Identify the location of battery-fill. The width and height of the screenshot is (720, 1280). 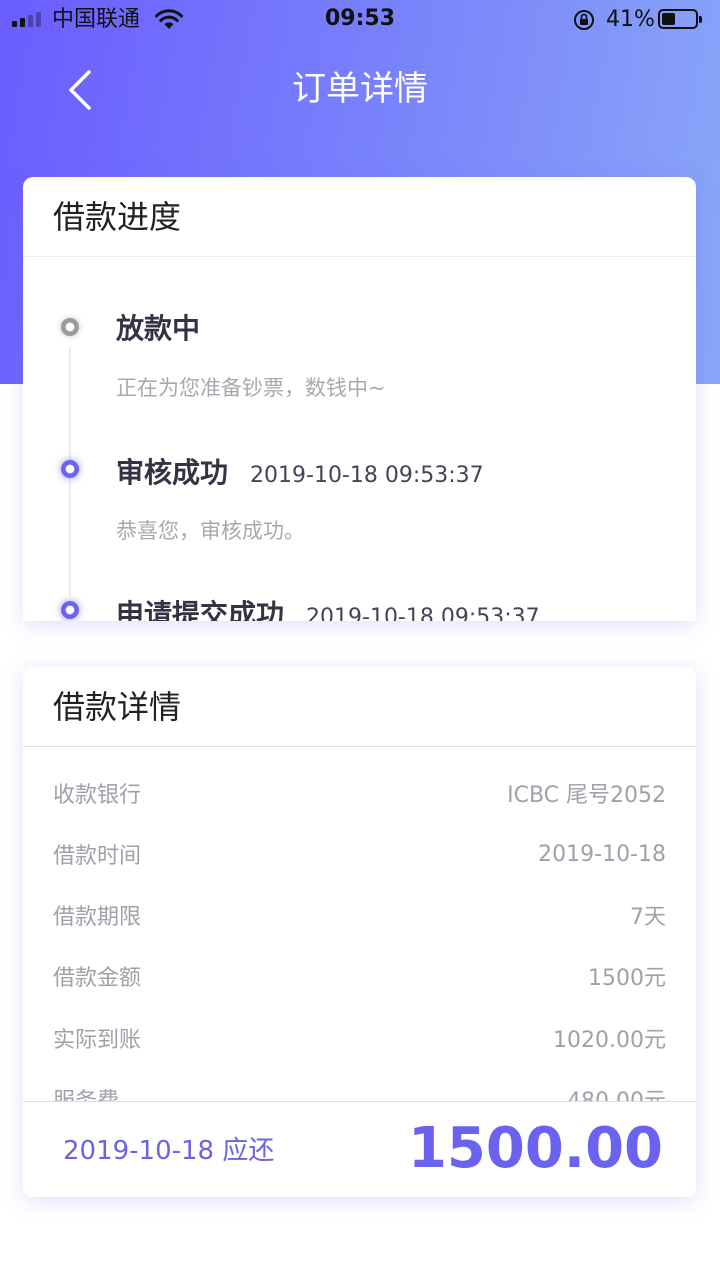
(668, 19).